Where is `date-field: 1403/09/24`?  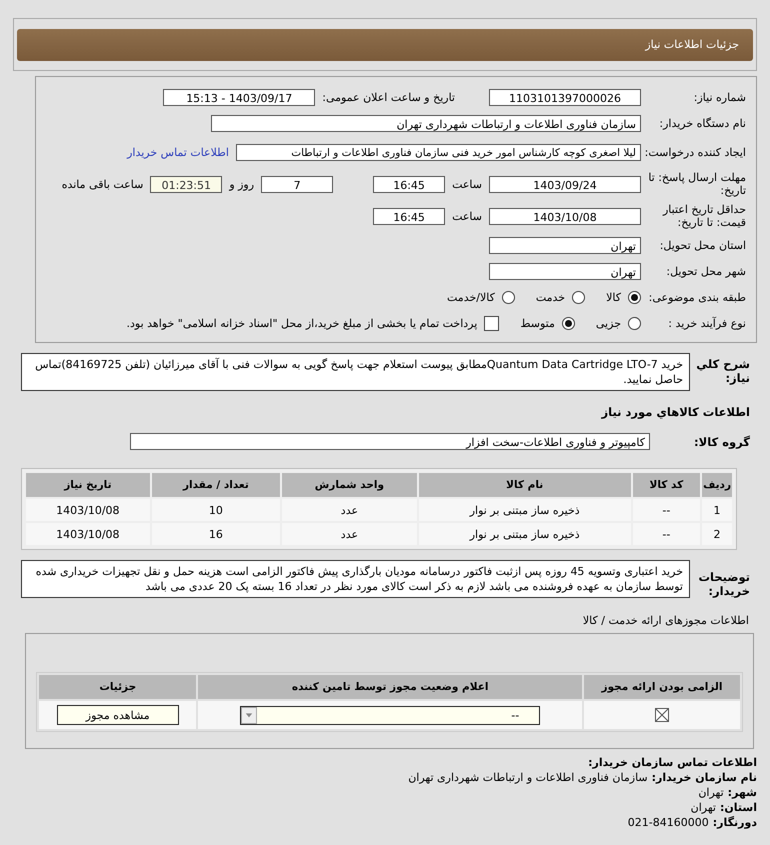
date-field: 1403/09/24 is located at coordinates (565, 184).